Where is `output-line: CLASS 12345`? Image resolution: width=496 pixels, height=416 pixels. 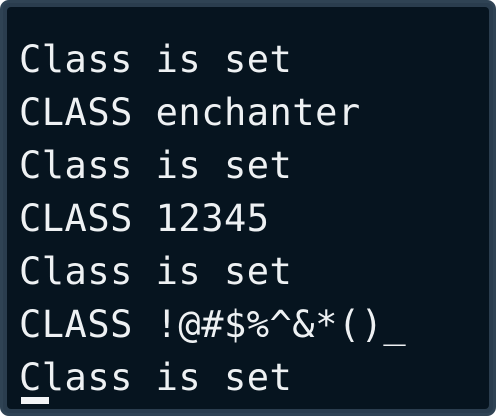 output-line: CLASS 12345 is located at coordinates (144, 218).